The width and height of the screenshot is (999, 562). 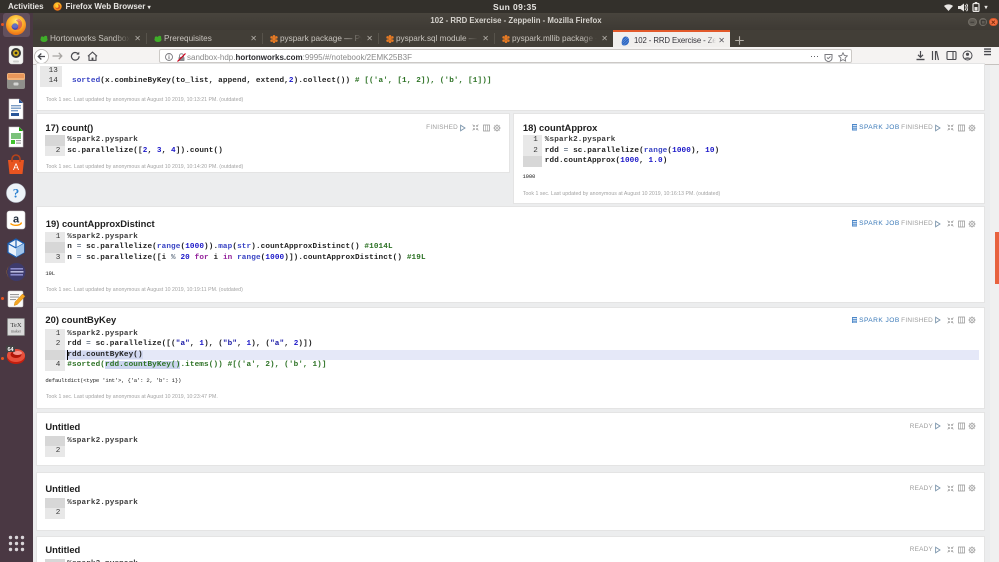 What do you see at coordinates (16, 220) in the screenshot?
I see `svg-text: a` at bounding box center [16, 220].